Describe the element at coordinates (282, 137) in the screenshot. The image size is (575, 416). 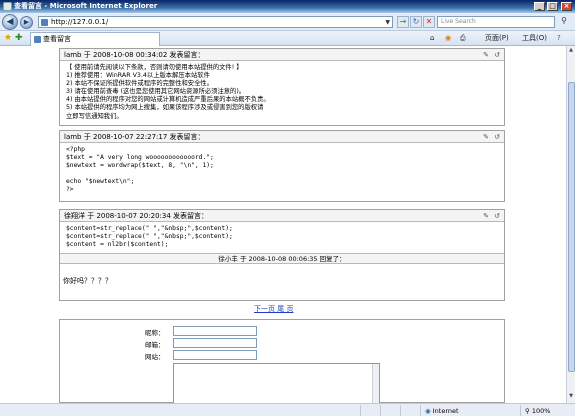
I see `message-header: lamb 于 2008-10-07 22:27:17 发表留言： ✎ ↺` at that location.